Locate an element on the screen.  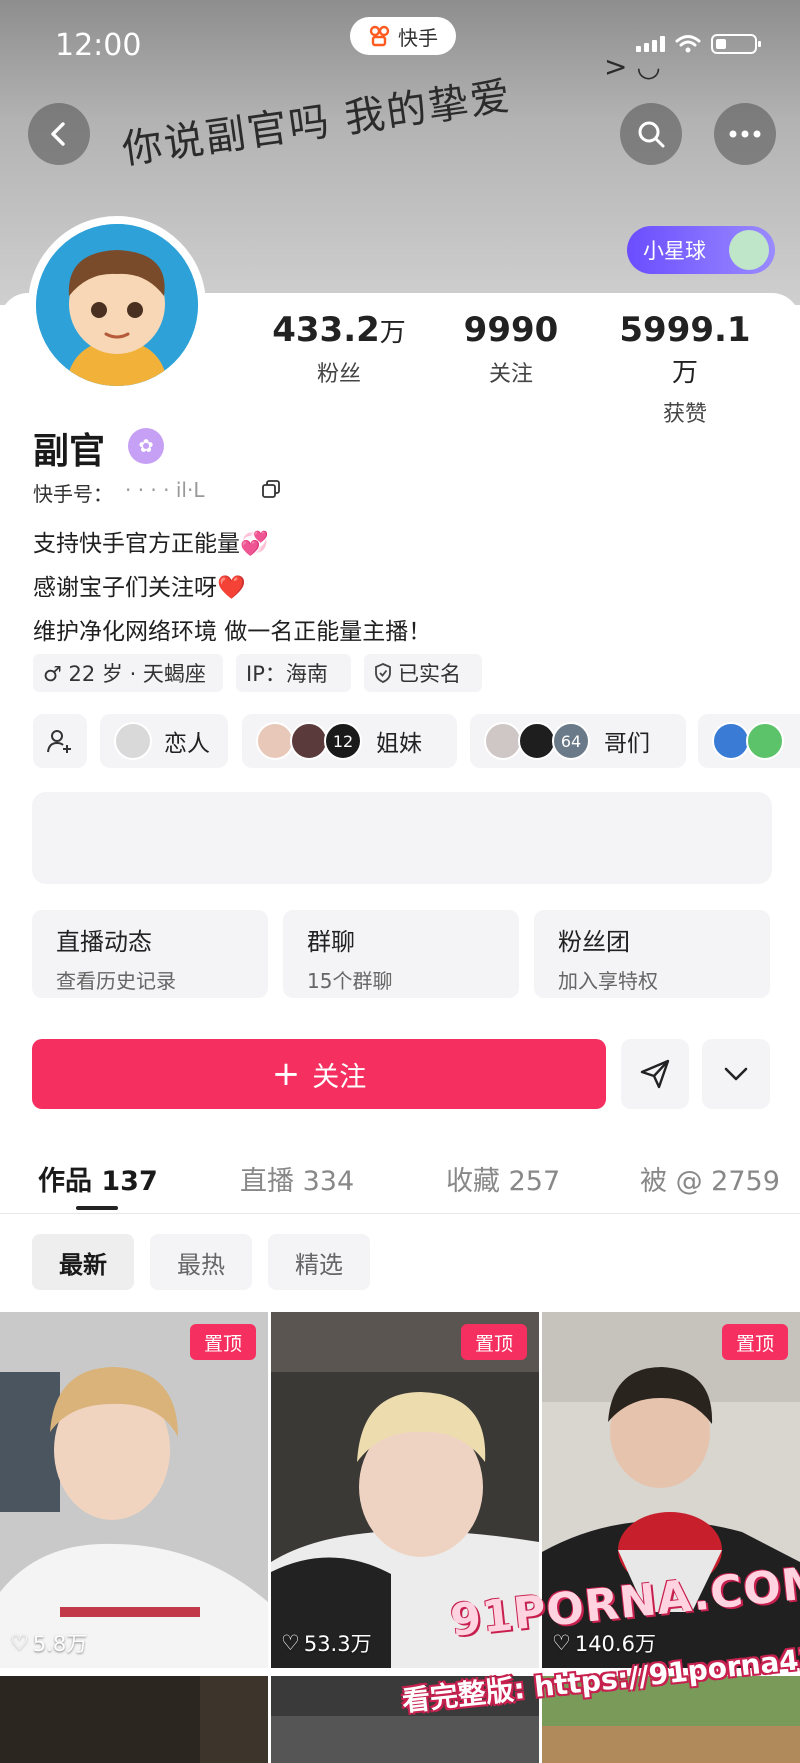
back-arrow-icon is located at coordinates (58, 134).